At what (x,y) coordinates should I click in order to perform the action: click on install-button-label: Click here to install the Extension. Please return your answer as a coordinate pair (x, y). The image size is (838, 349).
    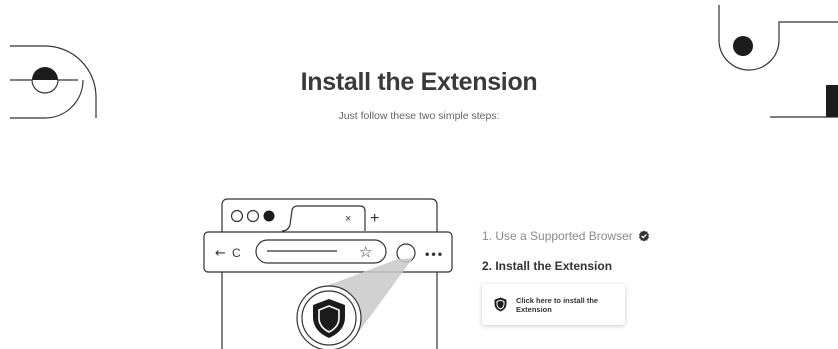
    Looking at the image, I should click on (557, 304).